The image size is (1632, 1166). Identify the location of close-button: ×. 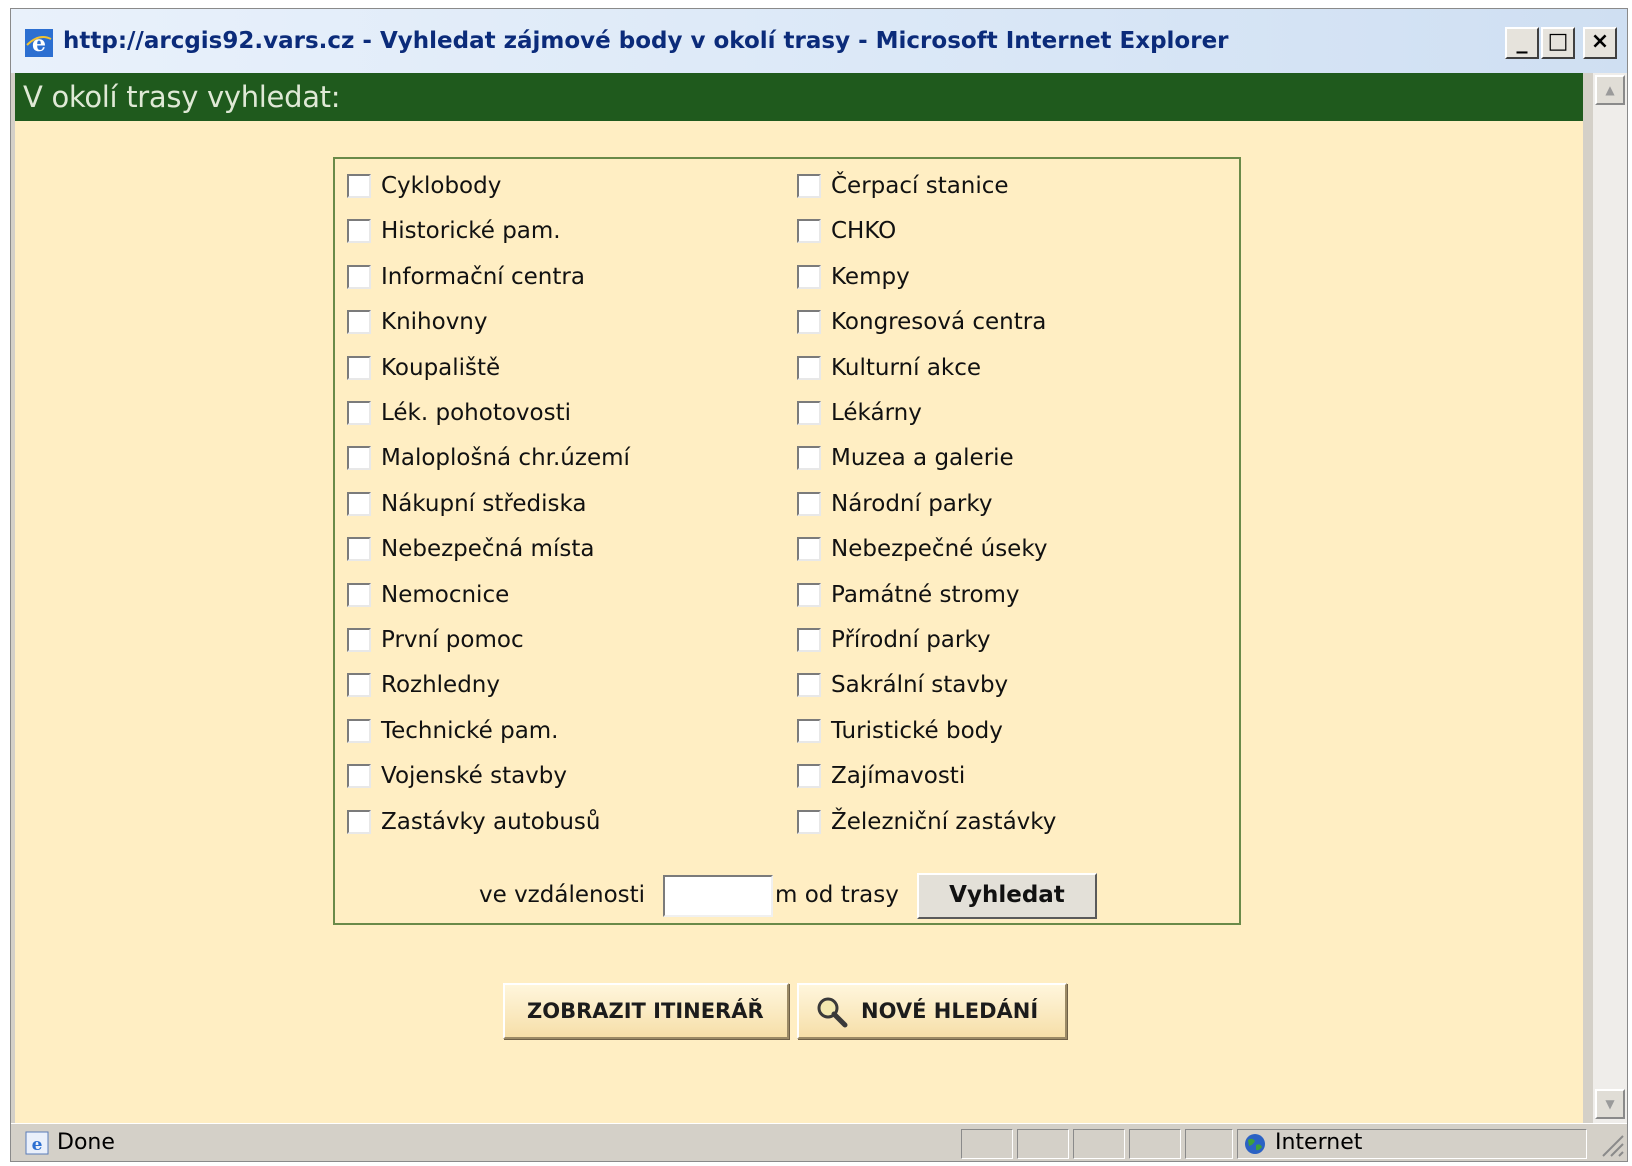
(1600, 43).